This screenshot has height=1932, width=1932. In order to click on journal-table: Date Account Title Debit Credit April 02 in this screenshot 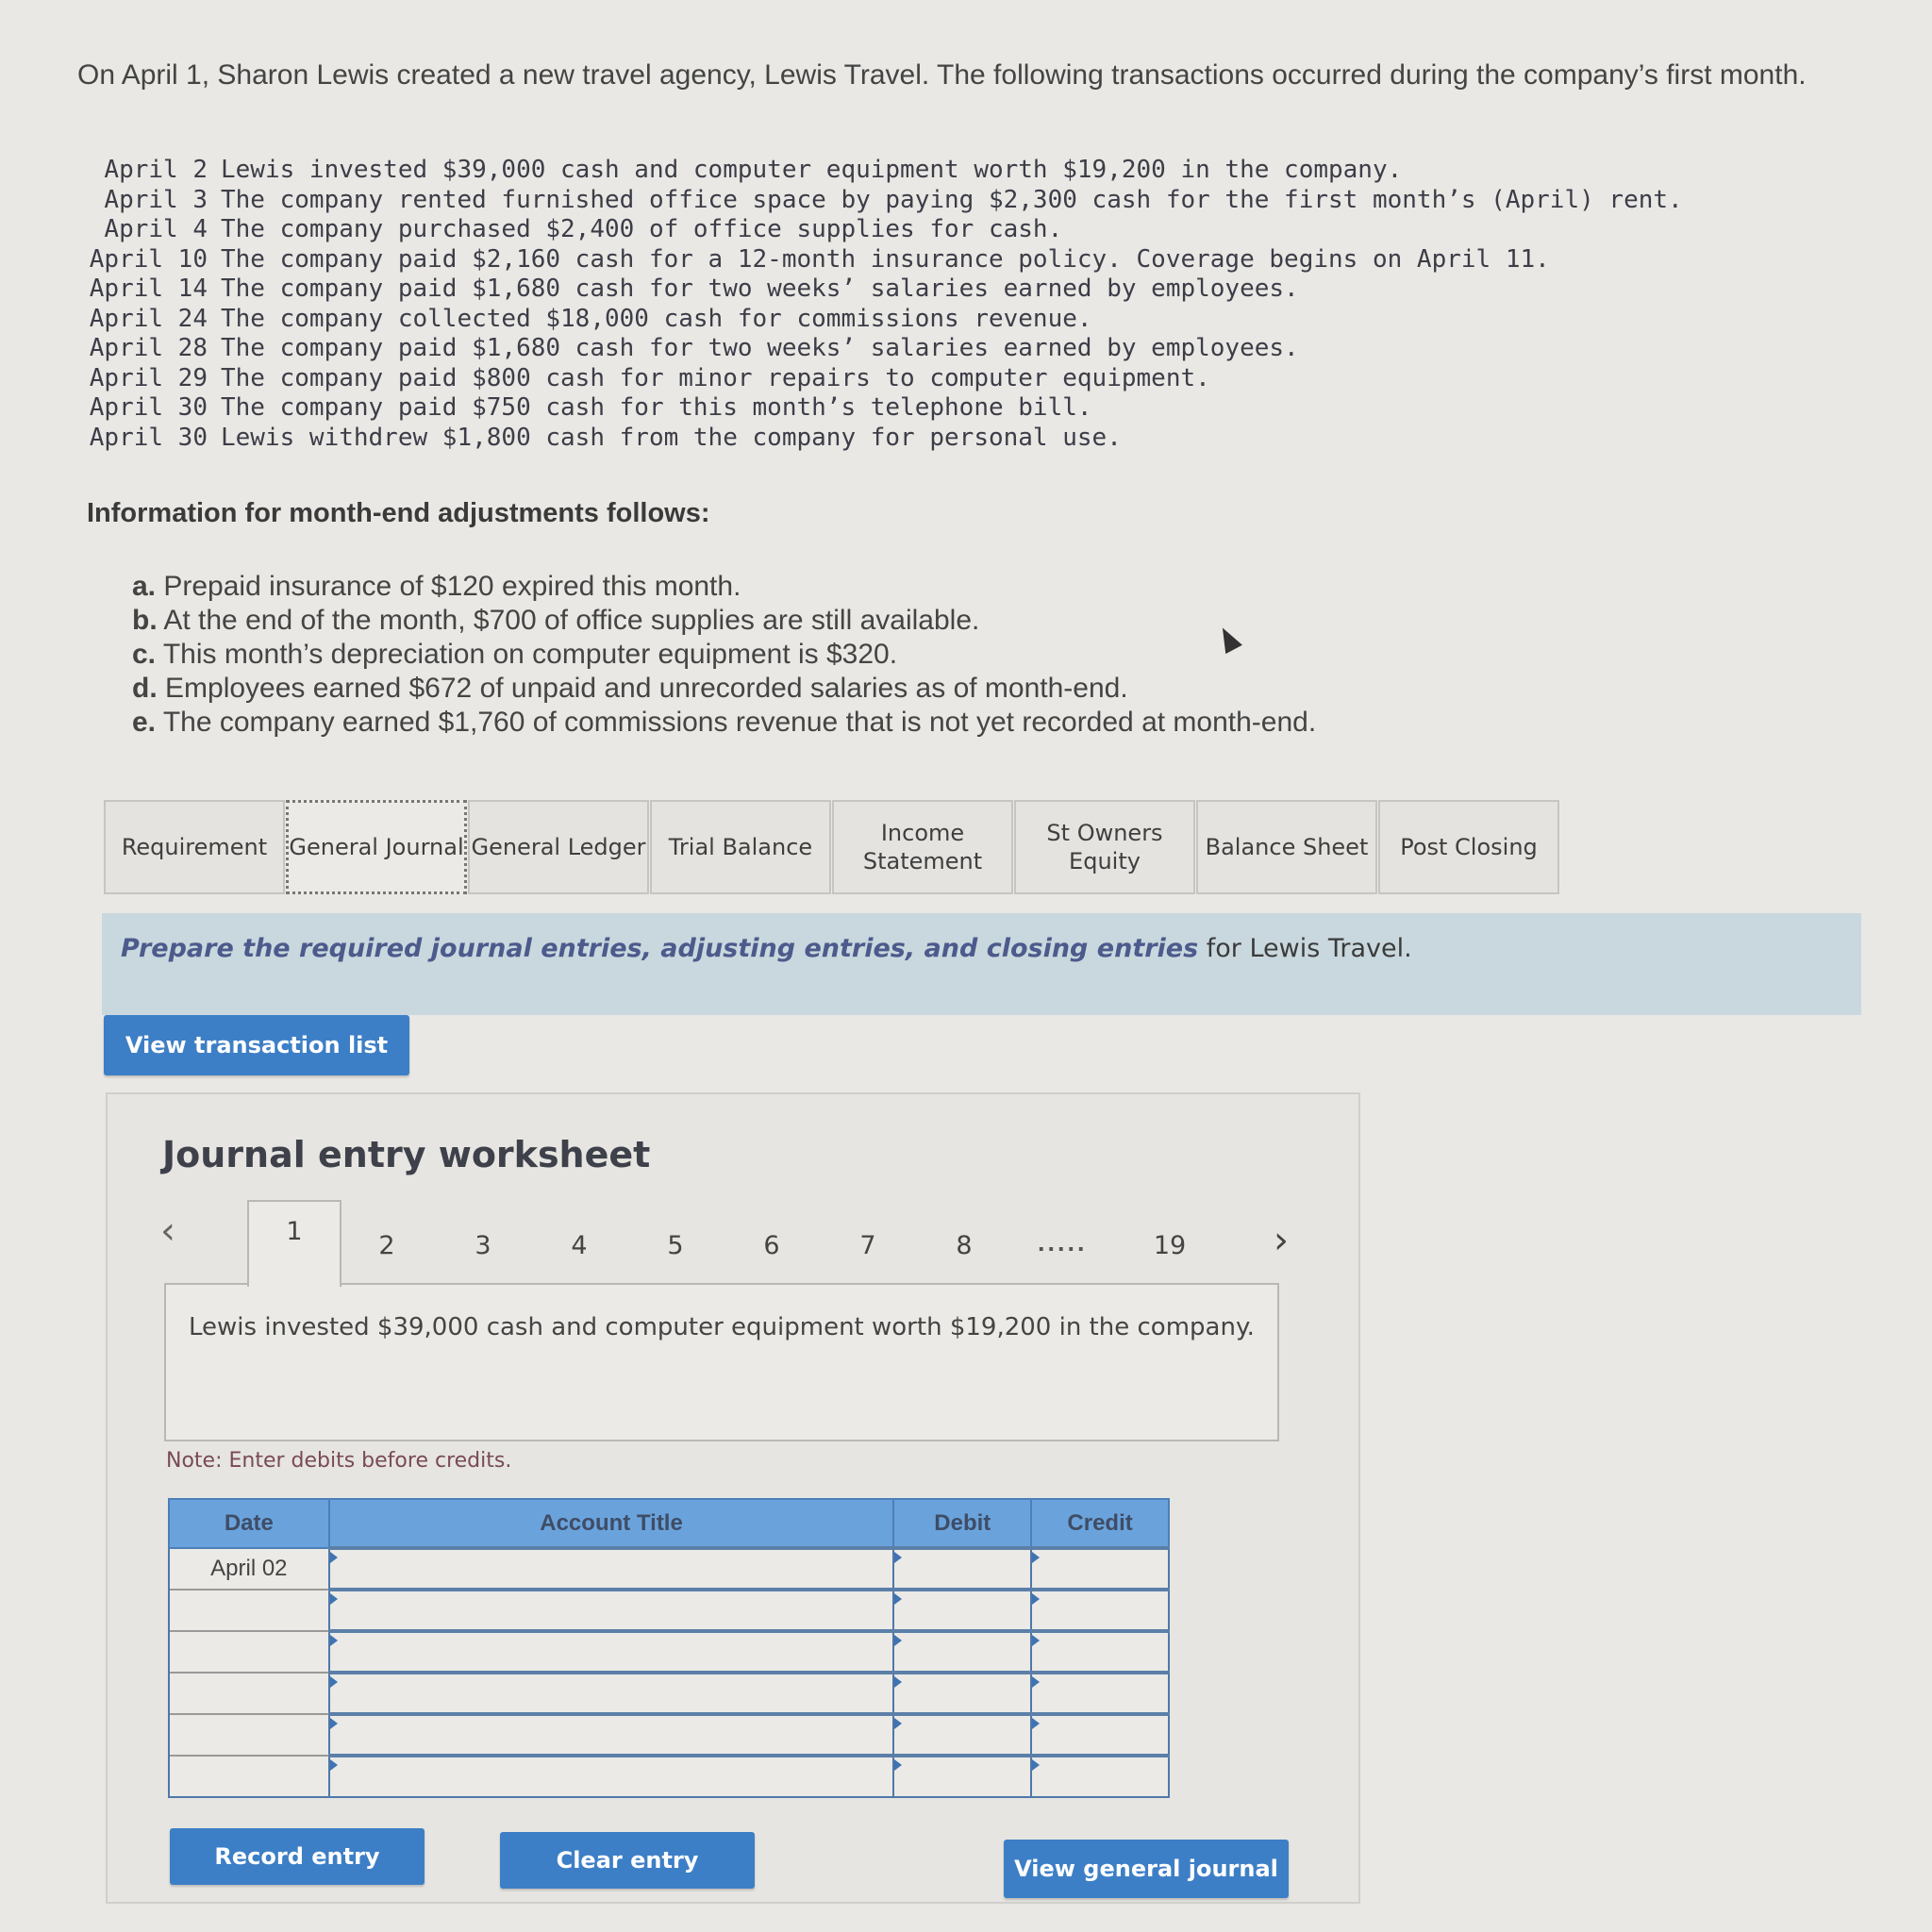, I will do `click(669, 1648)`.